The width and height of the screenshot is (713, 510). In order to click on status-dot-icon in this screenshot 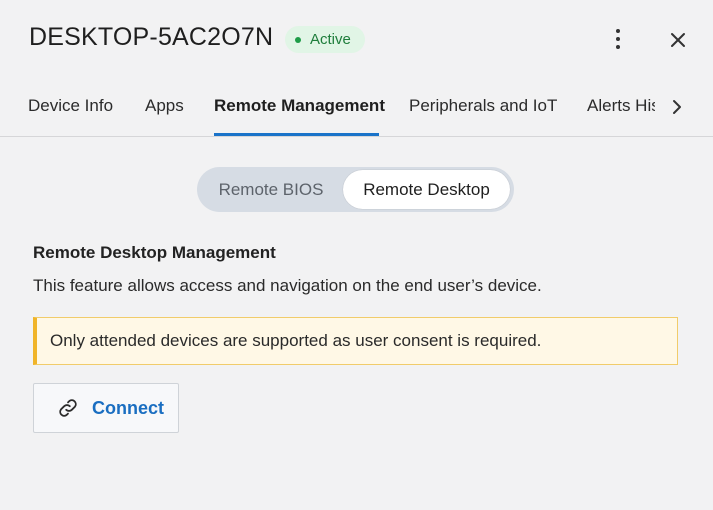, I will do `click(298, 39)`.